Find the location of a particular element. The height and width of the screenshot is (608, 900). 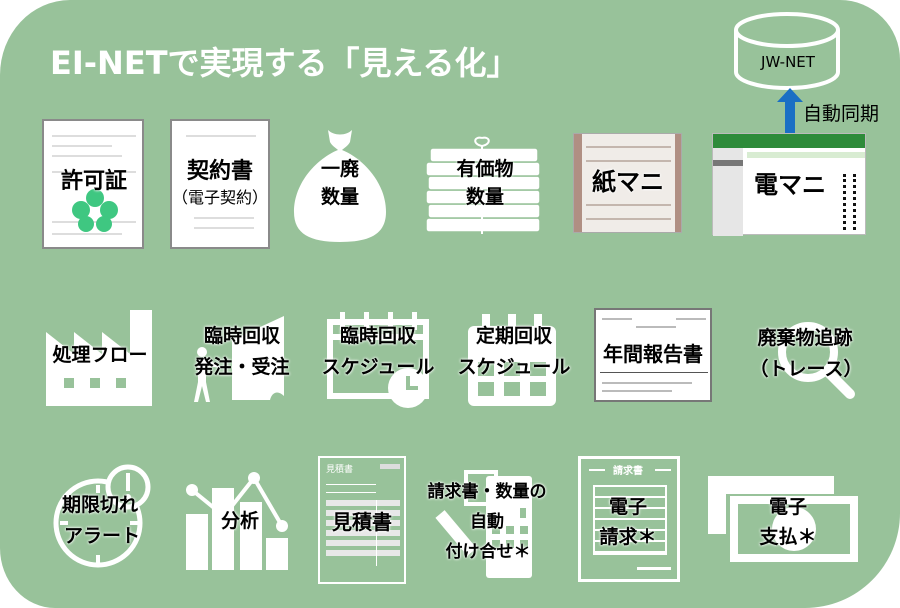

valuables-line2: 数量 is located at coordinates (484, 197).